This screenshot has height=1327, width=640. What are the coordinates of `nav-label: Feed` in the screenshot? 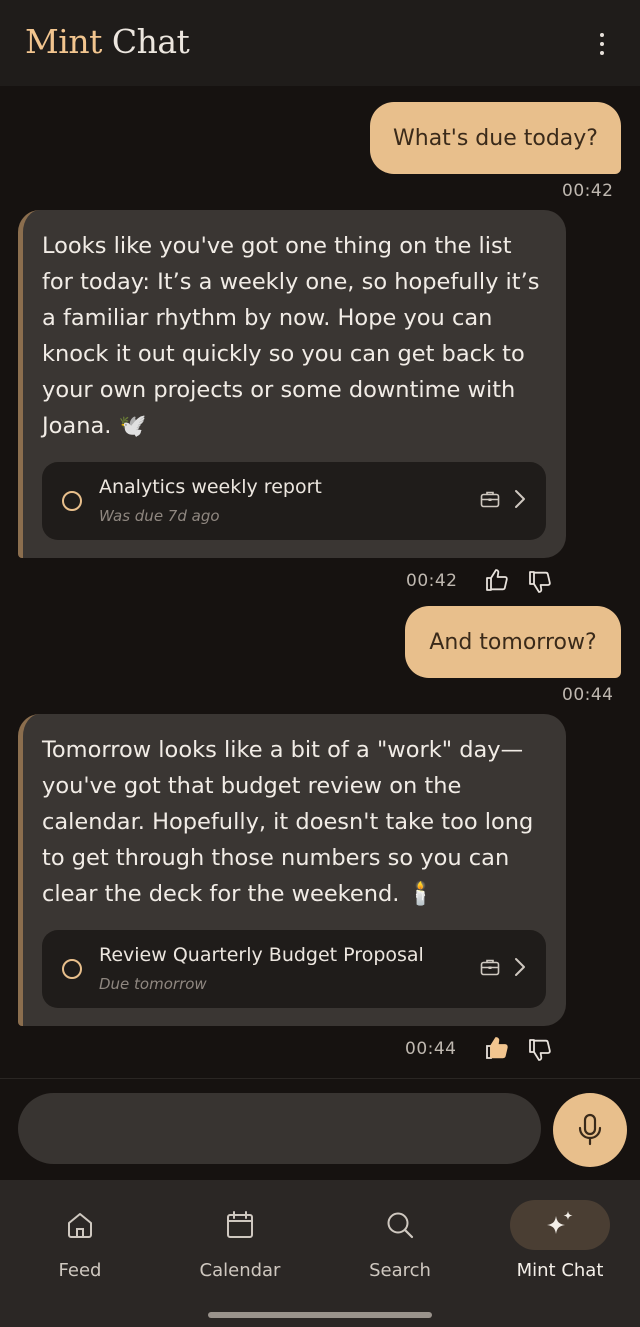 It's located at (80, 1270).